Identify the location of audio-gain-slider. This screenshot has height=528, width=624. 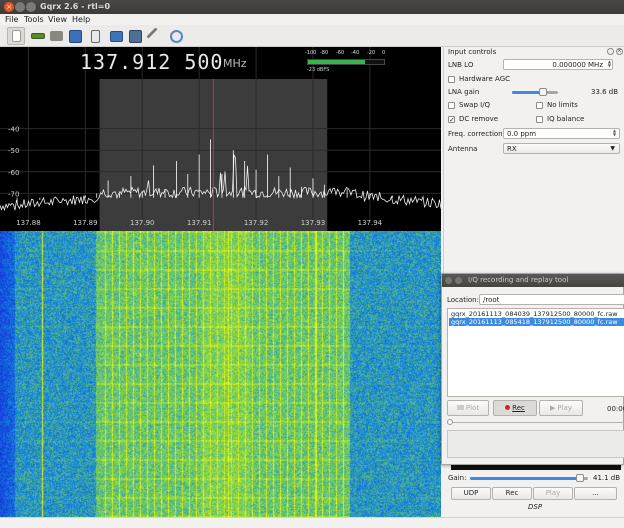
(529, 478).